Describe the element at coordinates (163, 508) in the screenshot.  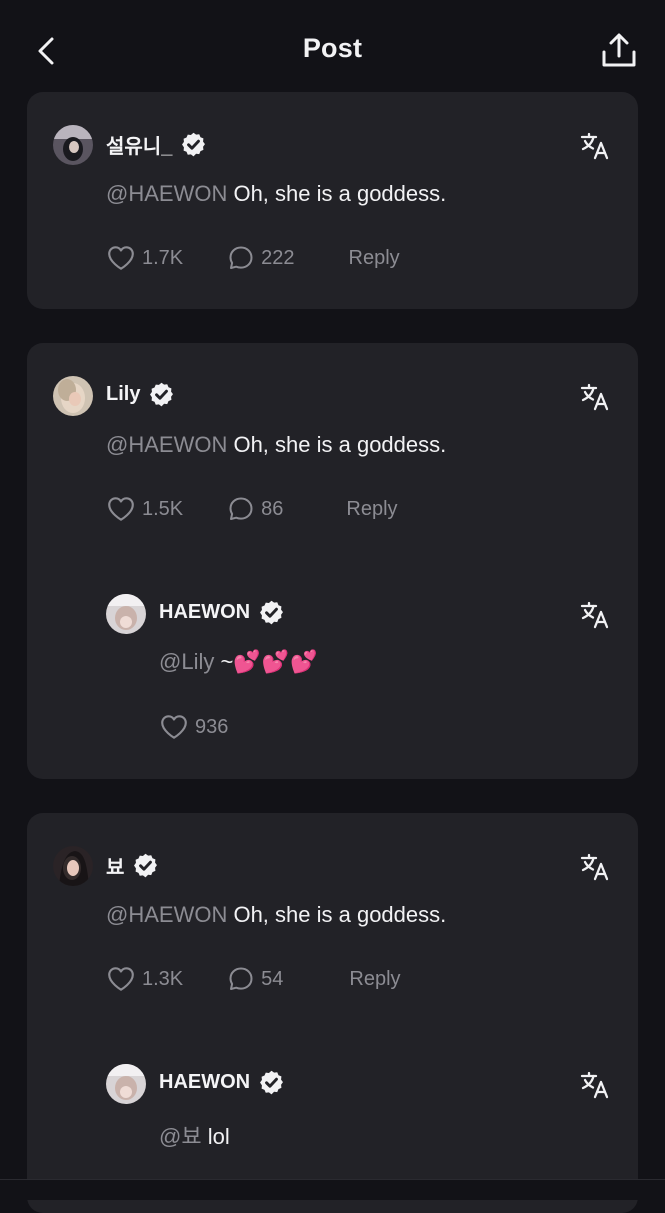
I see `like-count: 1.5K` at that location.